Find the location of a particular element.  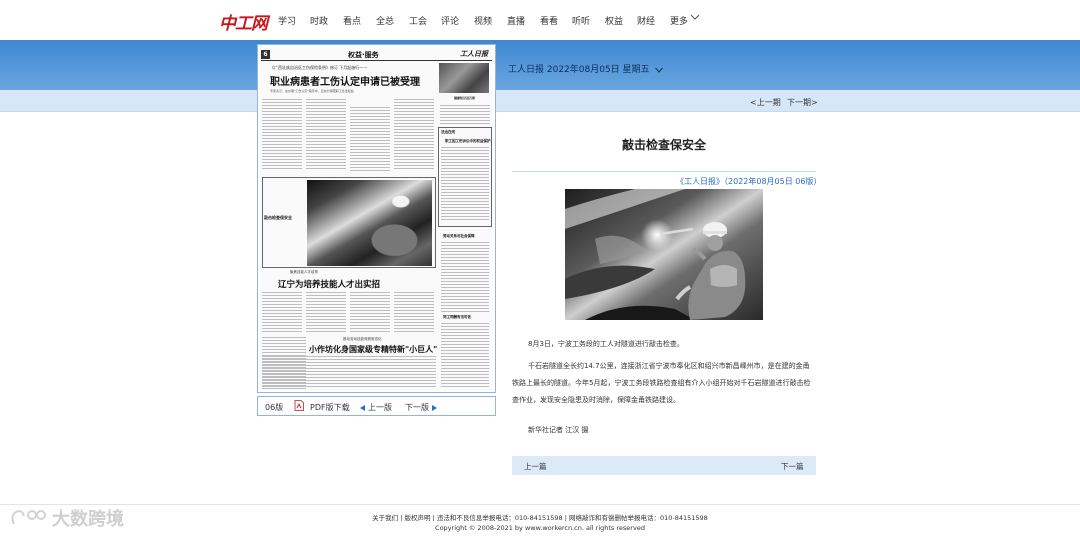

nav-item-shizheng: 时政 is located at coordinates (319, 20).